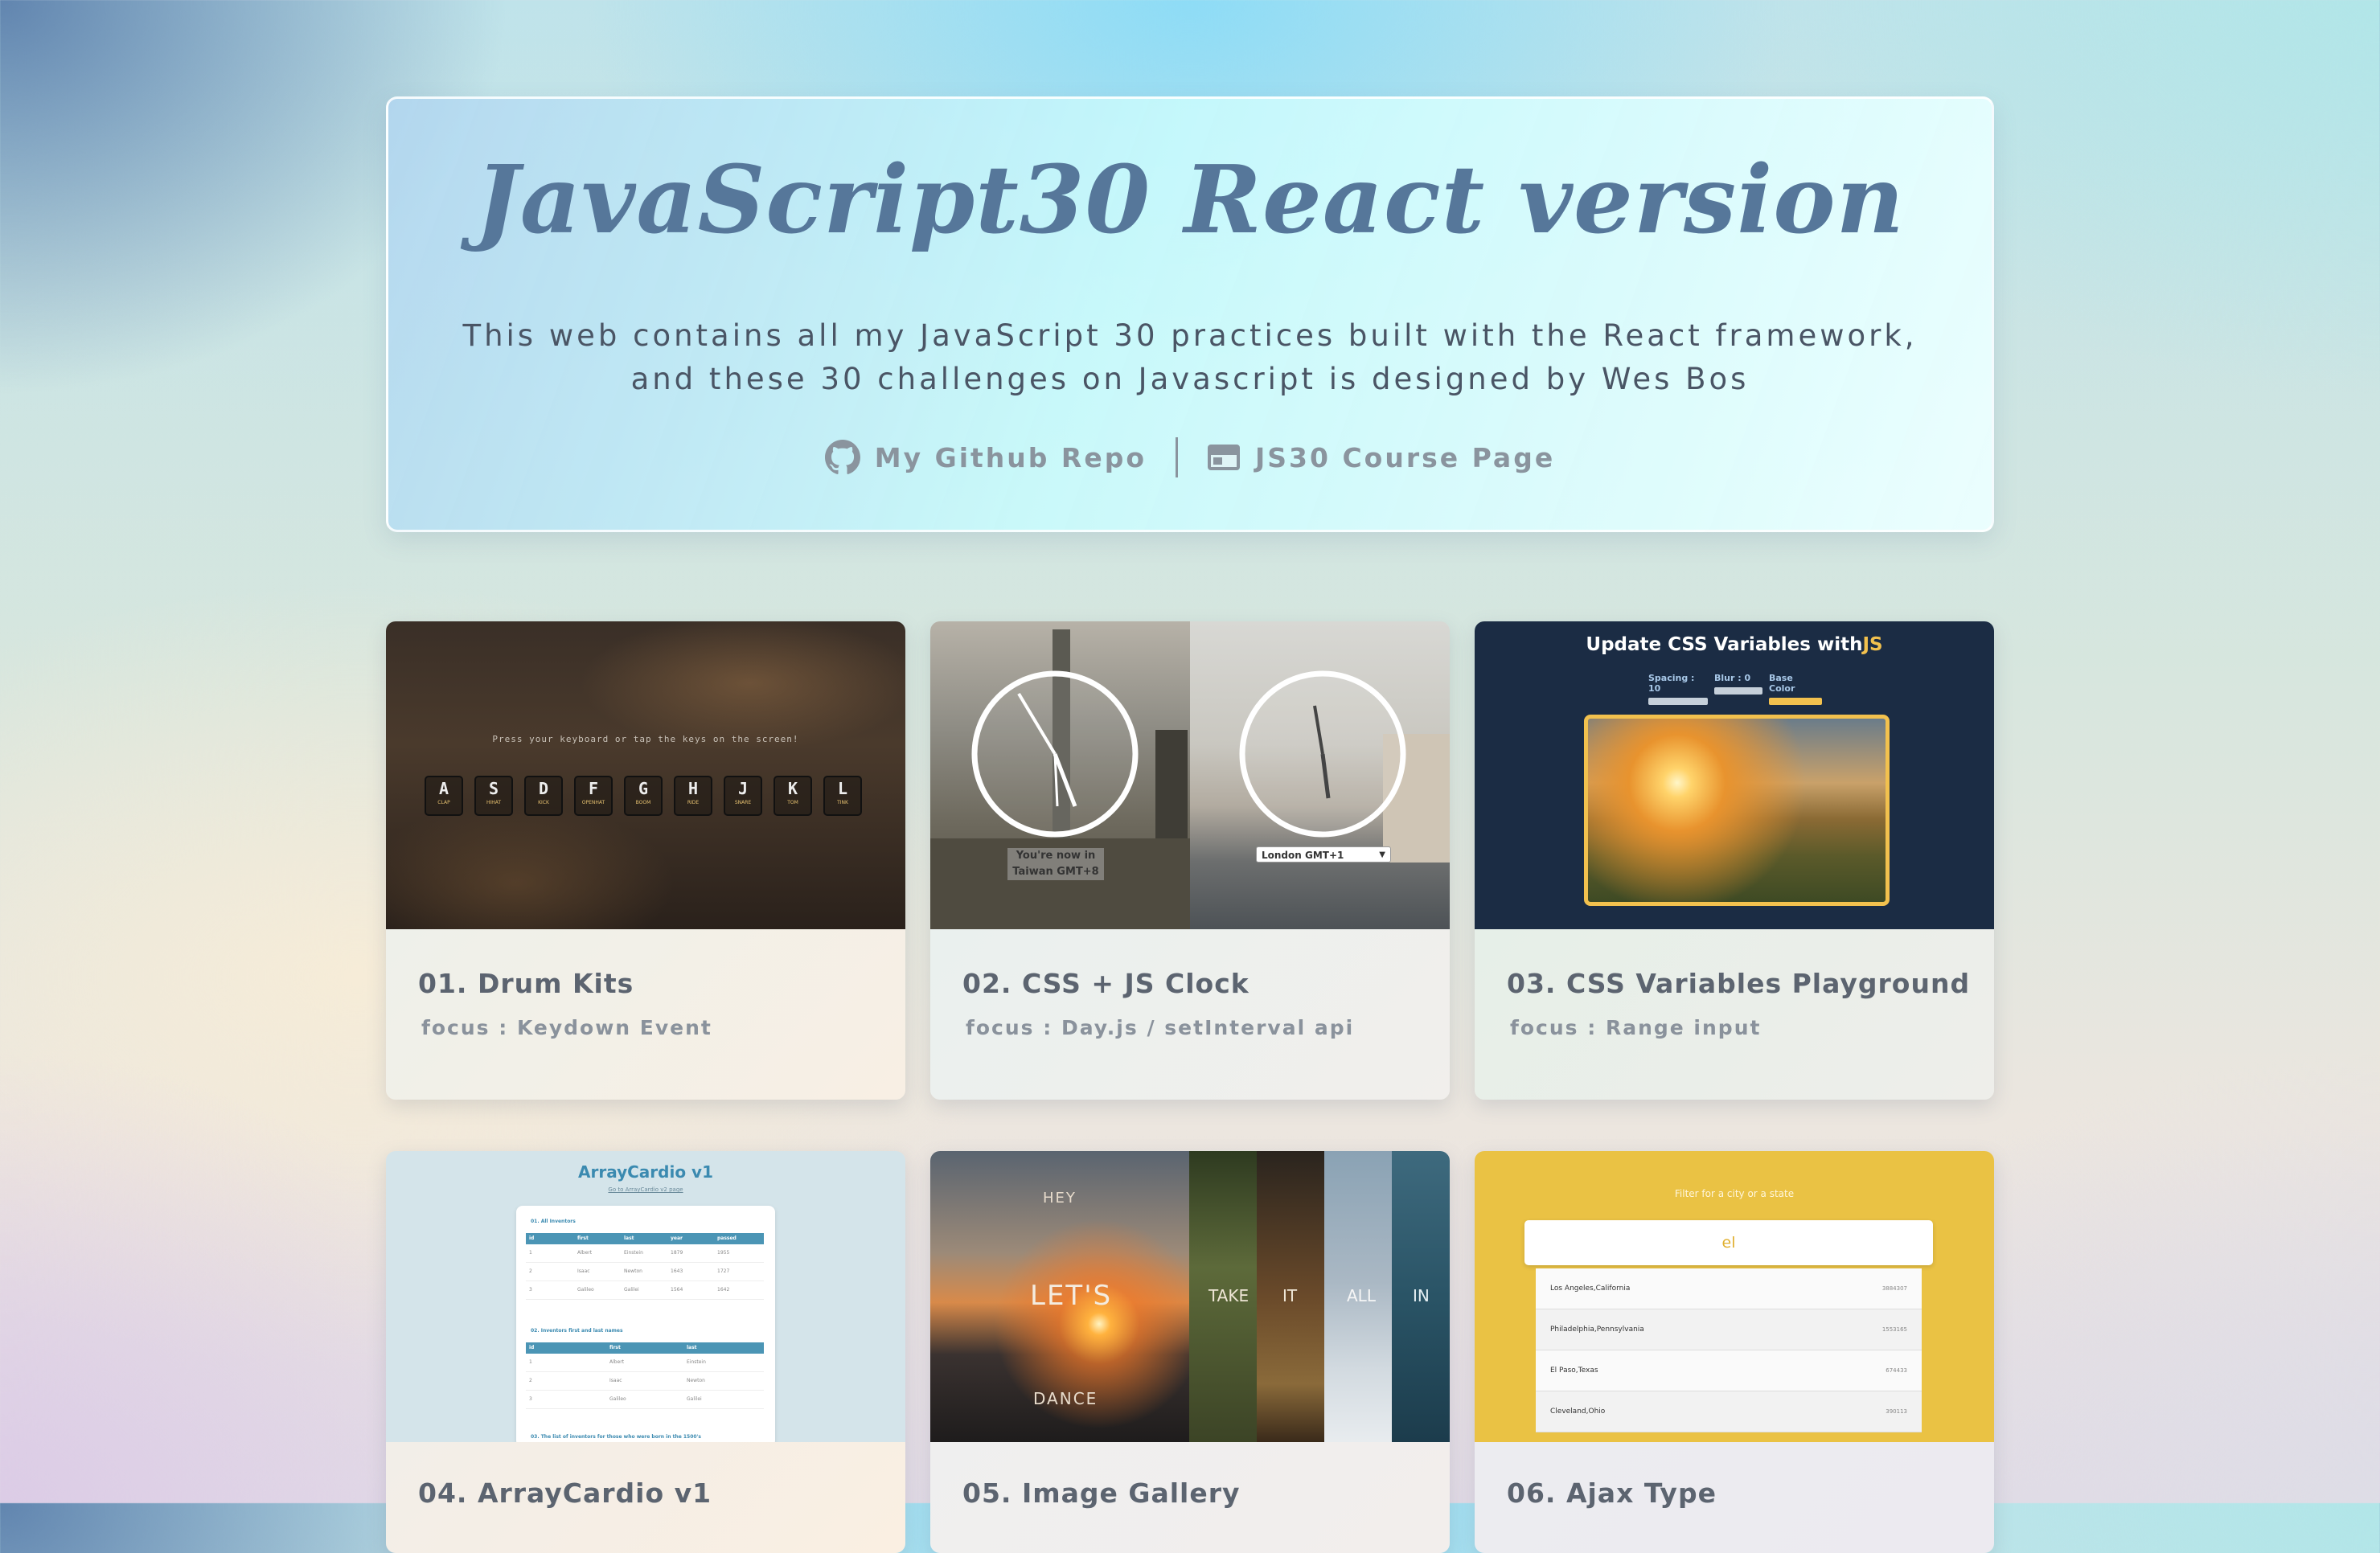 The width and height of the screenshot is (2380, 1553). I want to click on gallery-panel: IT, so click(1290, 1296).